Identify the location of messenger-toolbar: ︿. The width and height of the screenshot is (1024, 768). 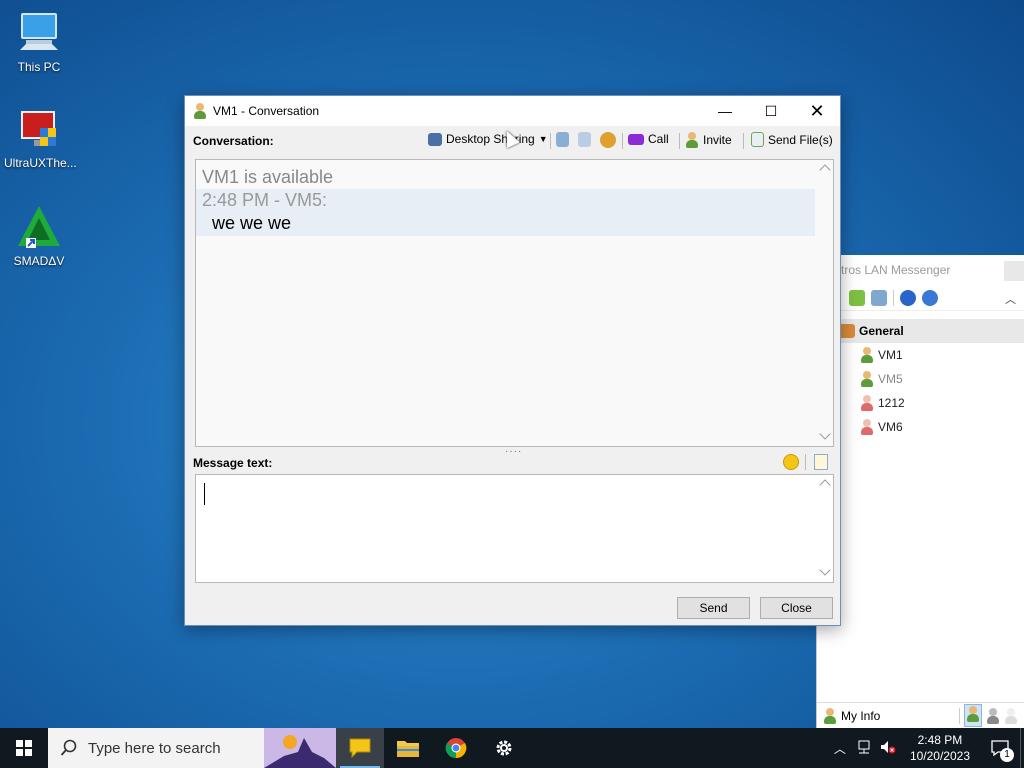
(920, 298).